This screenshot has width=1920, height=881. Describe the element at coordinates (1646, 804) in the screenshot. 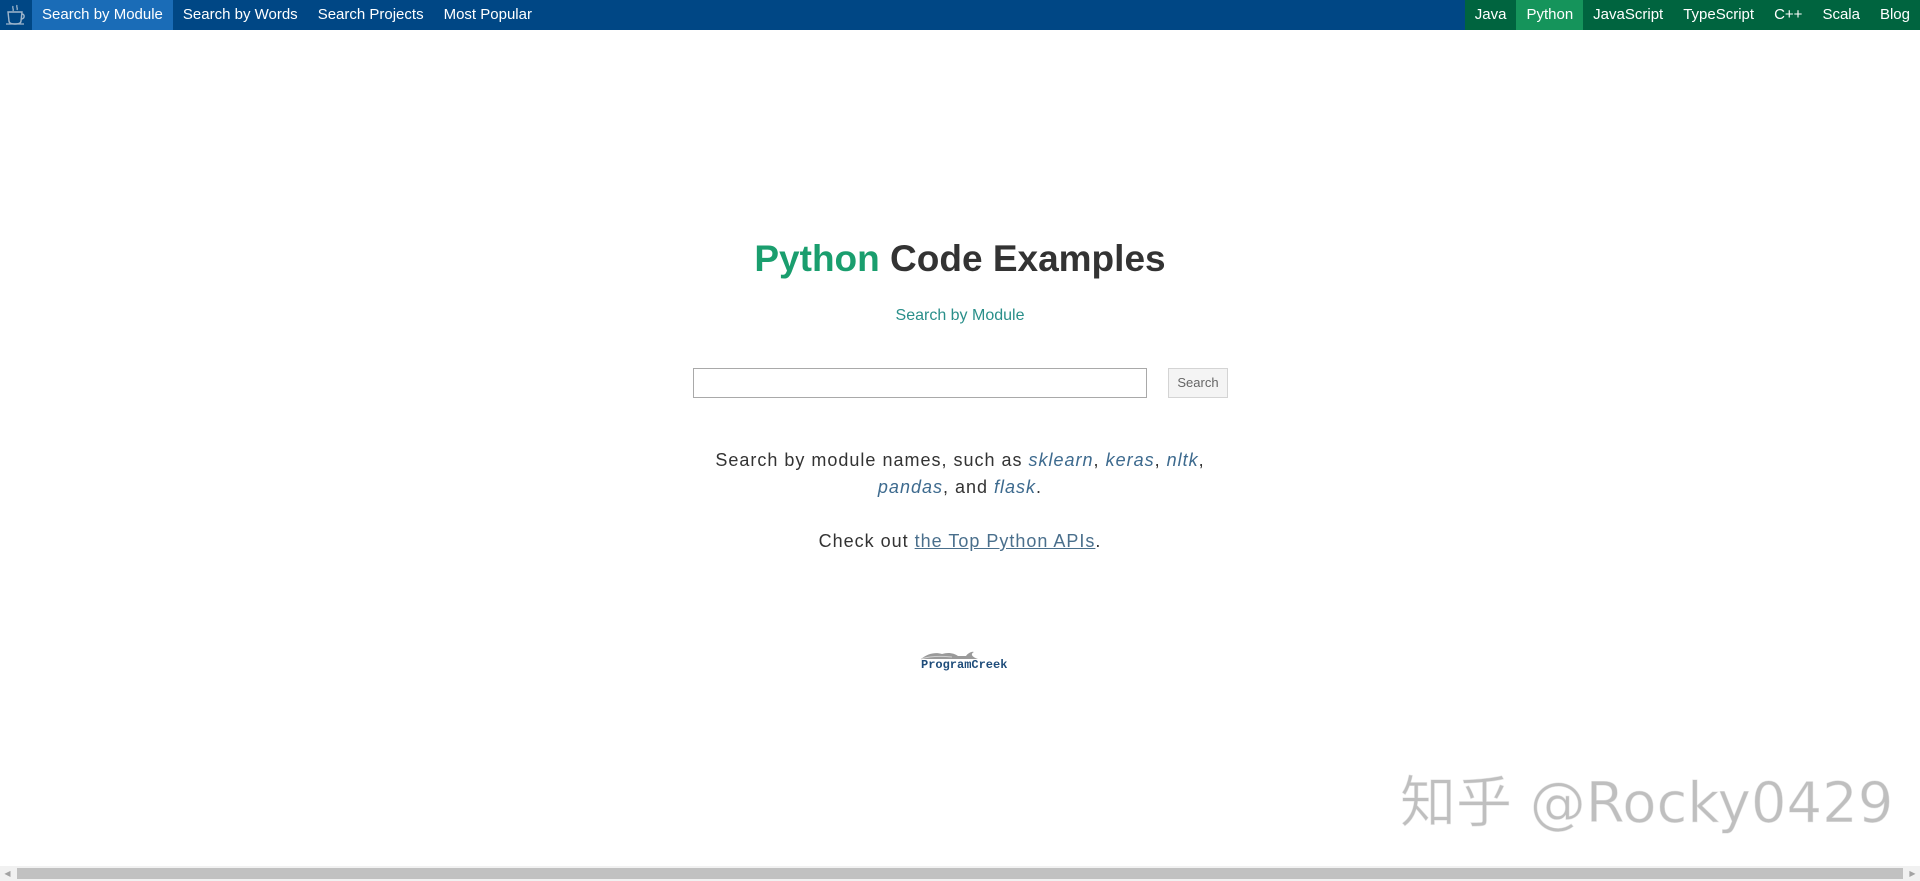

I see `zhihu-watermark: 知乎 @Rocky0429` at that location.